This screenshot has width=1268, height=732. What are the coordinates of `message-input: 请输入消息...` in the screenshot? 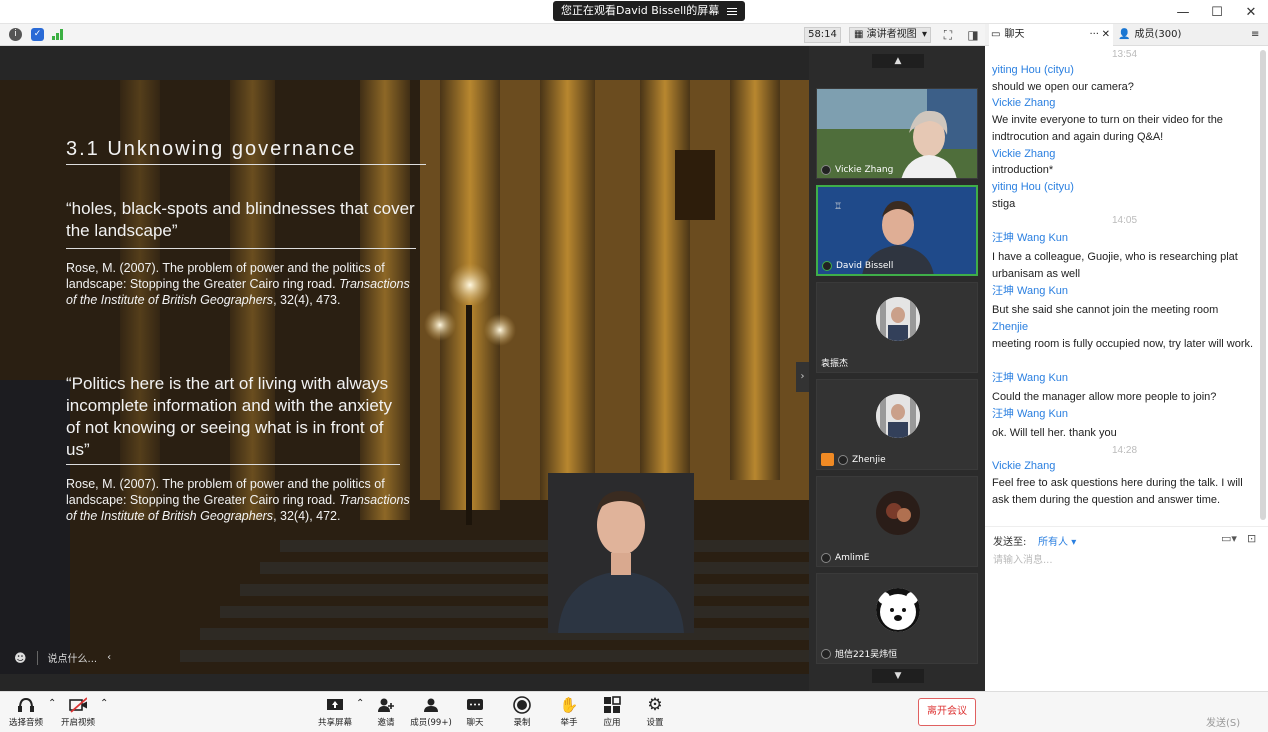 It's located at (1023, 558).